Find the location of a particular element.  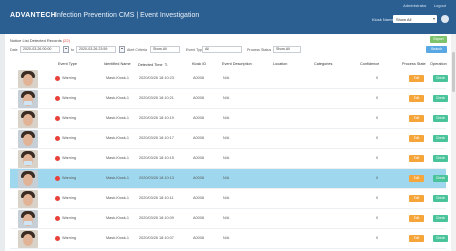

detected-time: 2020/03/26 18:10:13 is located at coordinates (156, 178).